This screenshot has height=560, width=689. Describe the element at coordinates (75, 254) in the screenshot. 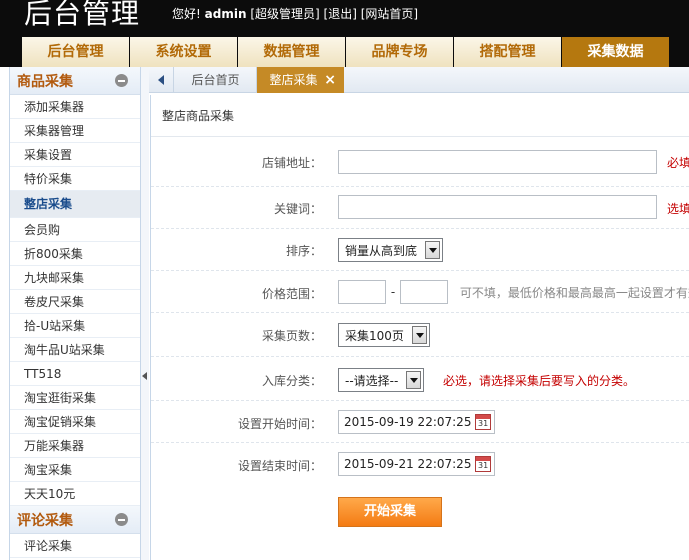

I see `sidebar-item-zhe800: 折800采集` at that location.